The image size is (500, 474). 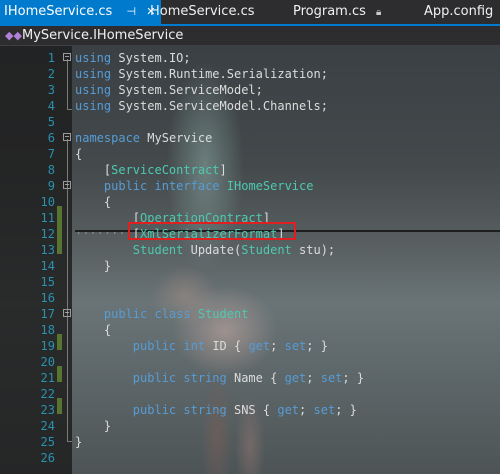 I want to click on tab-label: Program.cs, so click(x=329, y=11).